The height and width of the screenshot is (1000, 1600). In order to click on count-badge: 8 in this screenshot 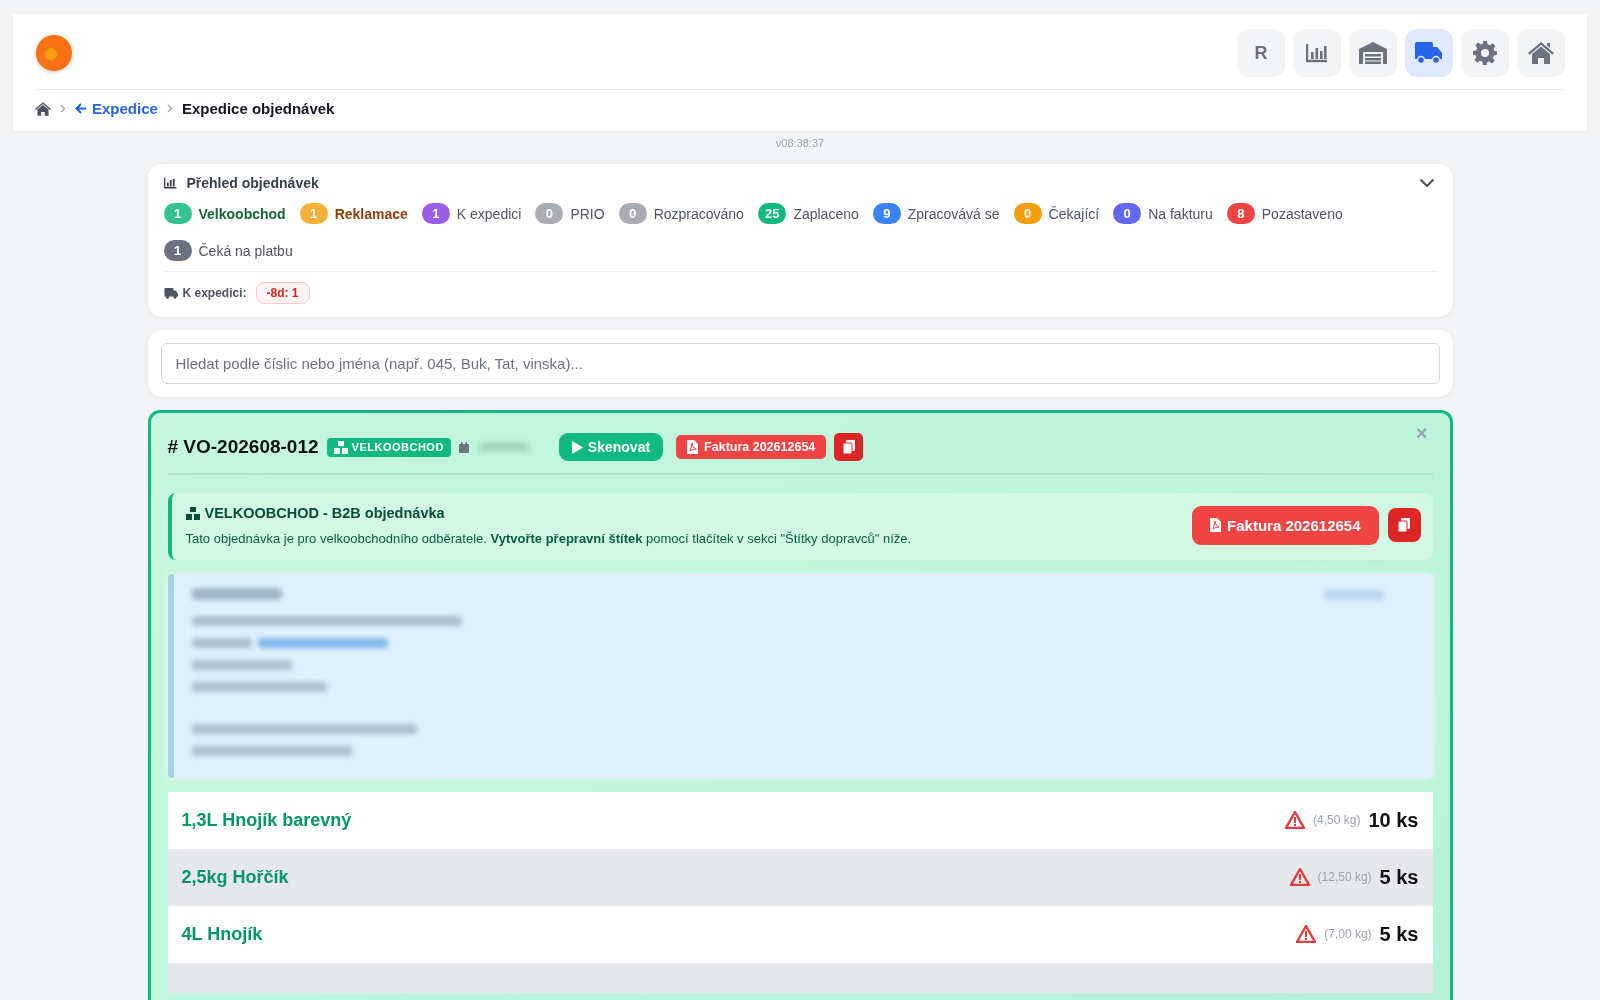, I will do `click(1240, 213)`.